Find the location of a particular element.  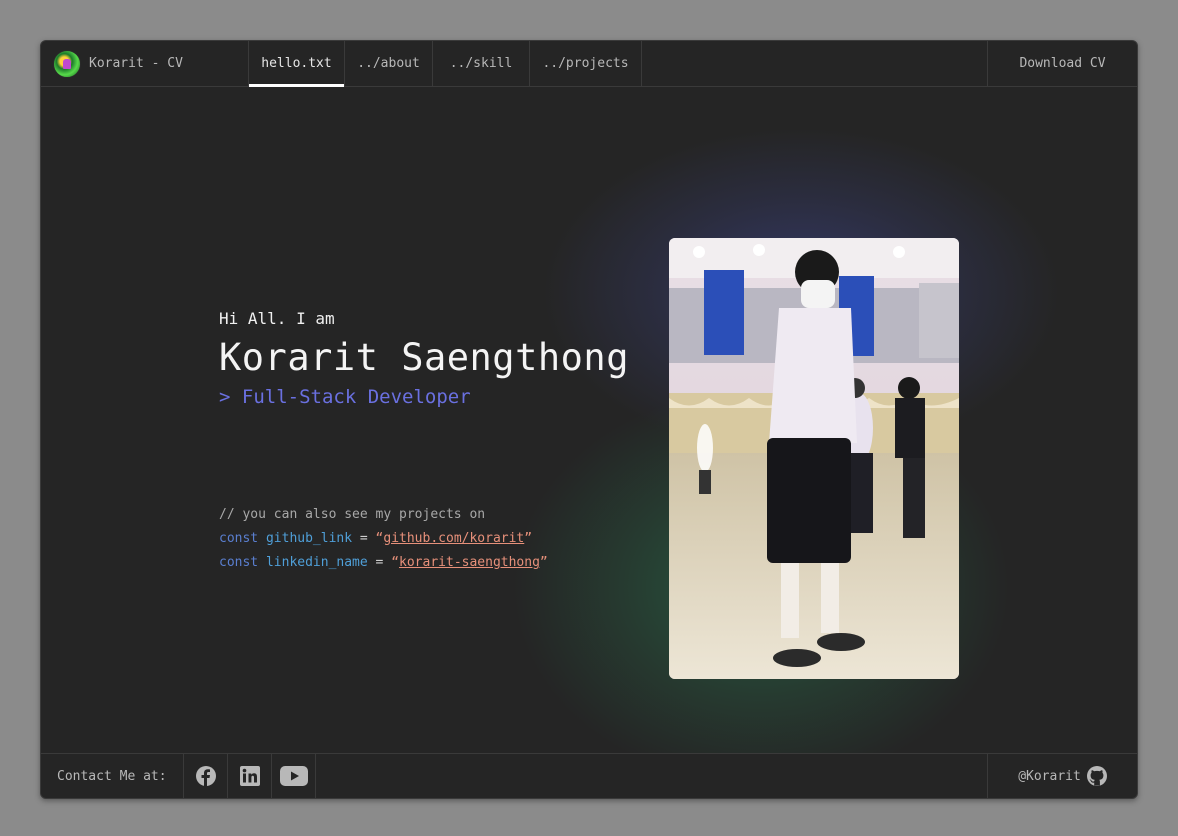

github-link: github.com/korarit is located at coordinates (453, 538).